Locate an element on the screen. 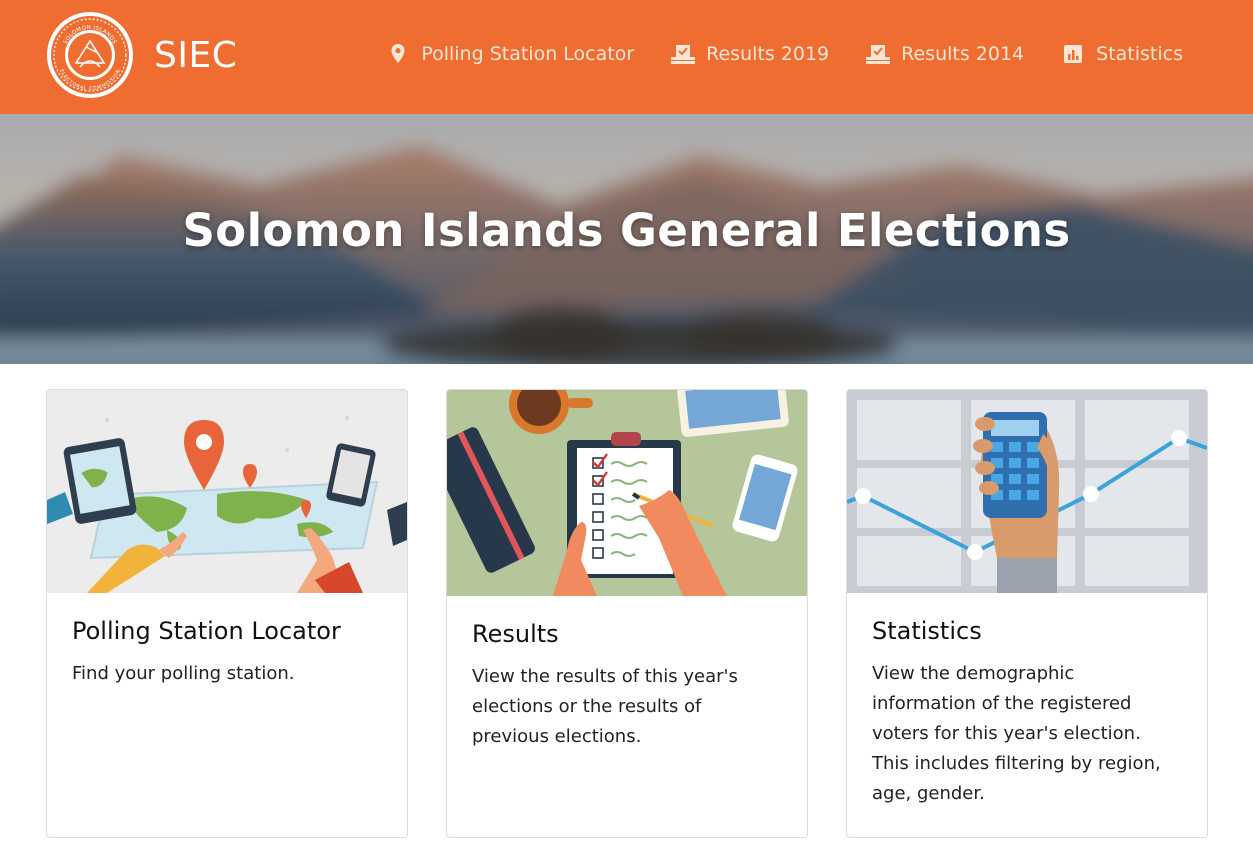 This screenshot has height=859, width=1253. card-title: Results is located at coordinates (515, 634).